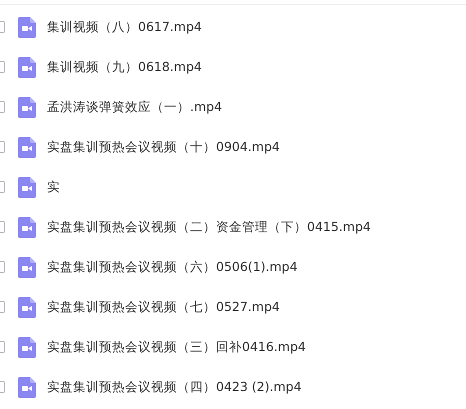  What do you see at coordinates (163, 147) in the screenshot?
I see `file-name: 实盘集训预热会议视频（十）0904.mp4` at bounding box center [163, 147].